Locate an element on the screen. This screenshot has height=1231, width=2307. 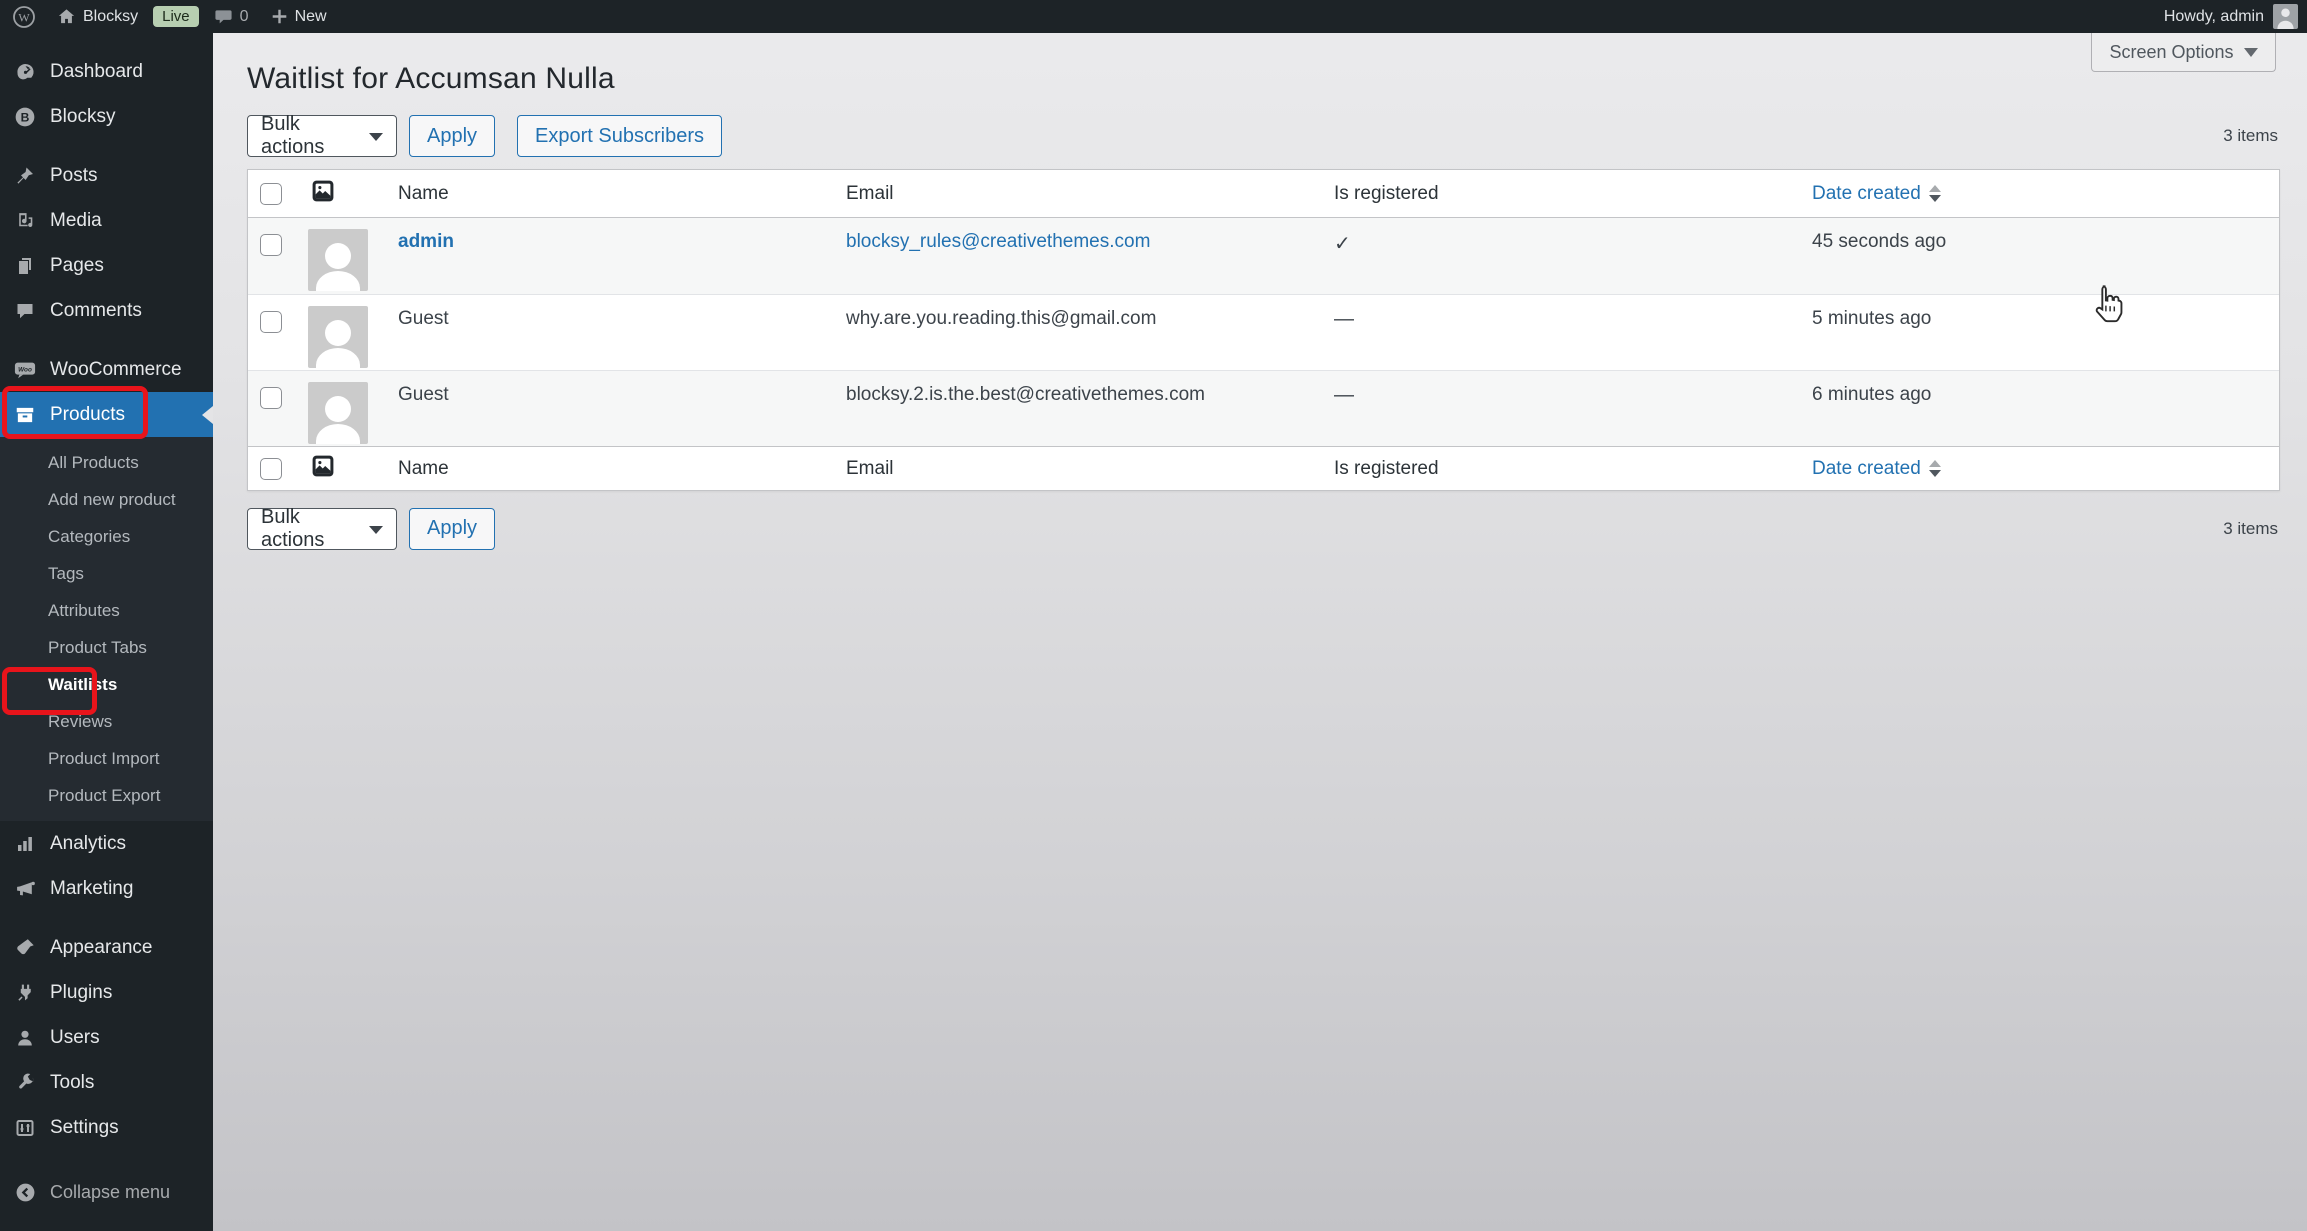
sidebar-item-tools: Tools is located at coordinates (106, 1082).